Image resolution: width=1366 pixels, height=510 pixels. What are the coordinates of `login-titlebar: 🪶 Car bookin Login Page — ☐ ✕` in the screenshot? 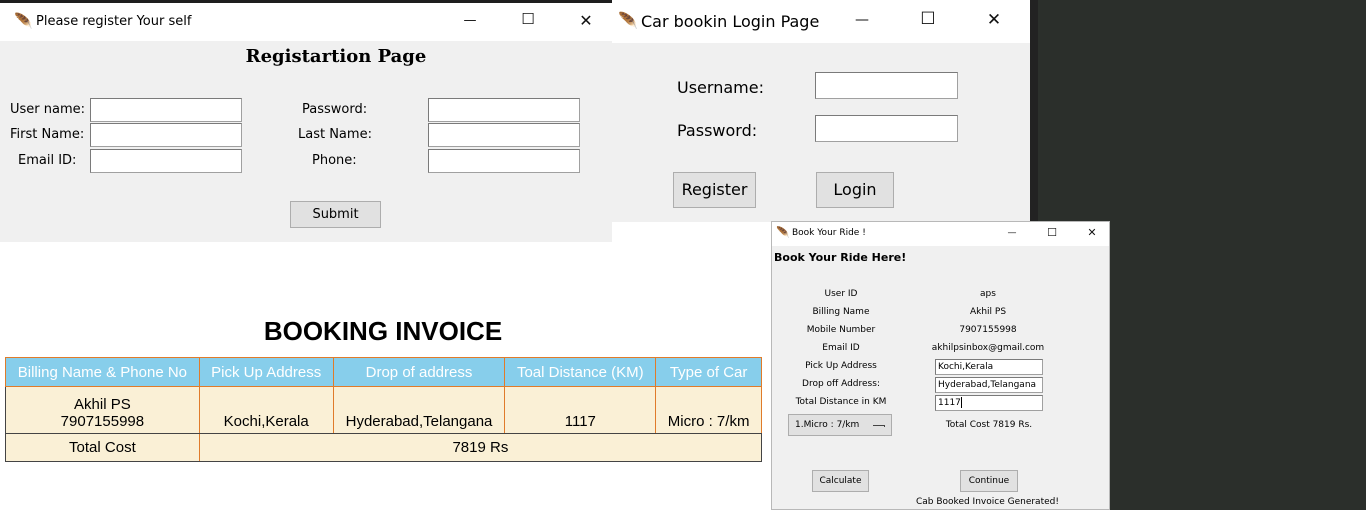 It's located at (821, 21).